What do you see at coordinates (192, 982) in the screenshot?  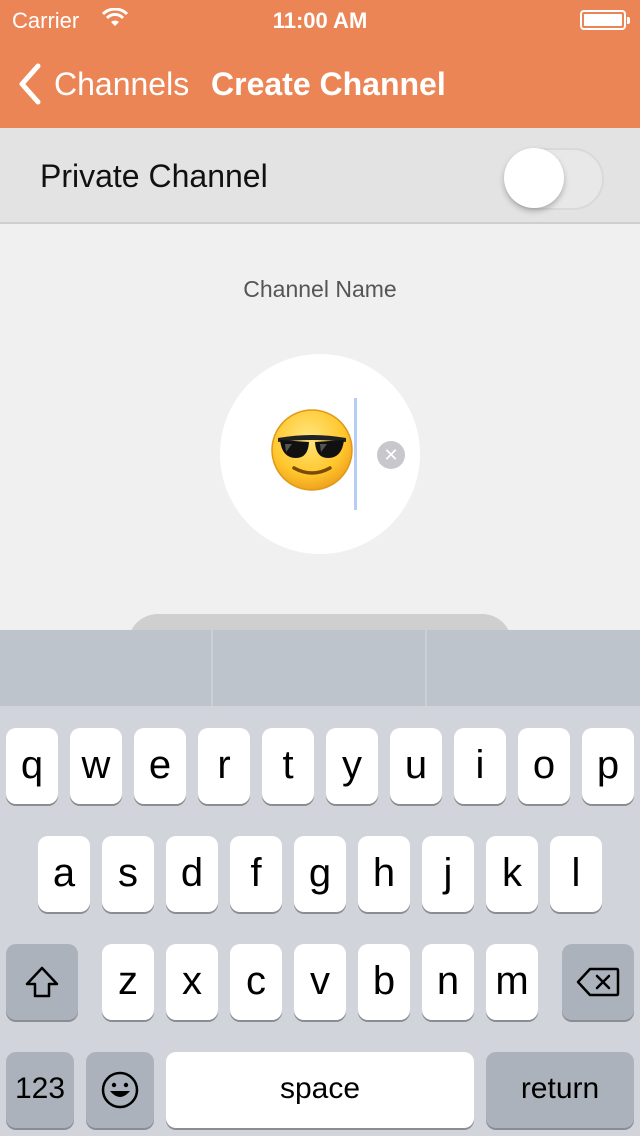 I see `letter-key: x` at bounding box center [192, 982].